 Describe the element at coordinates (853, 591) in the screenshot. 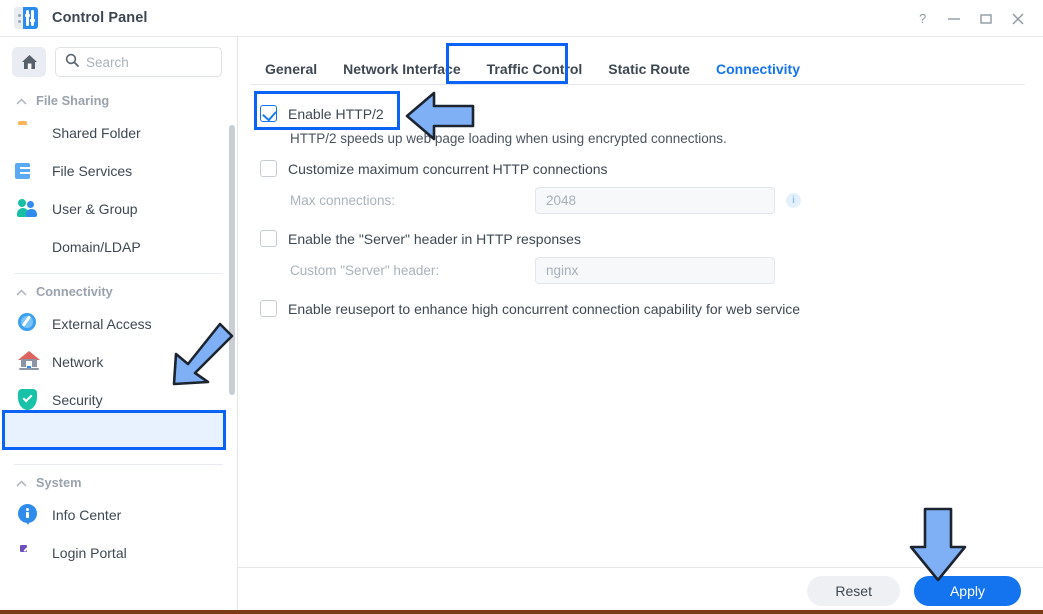

I see `reset-button: Reset` at that location.